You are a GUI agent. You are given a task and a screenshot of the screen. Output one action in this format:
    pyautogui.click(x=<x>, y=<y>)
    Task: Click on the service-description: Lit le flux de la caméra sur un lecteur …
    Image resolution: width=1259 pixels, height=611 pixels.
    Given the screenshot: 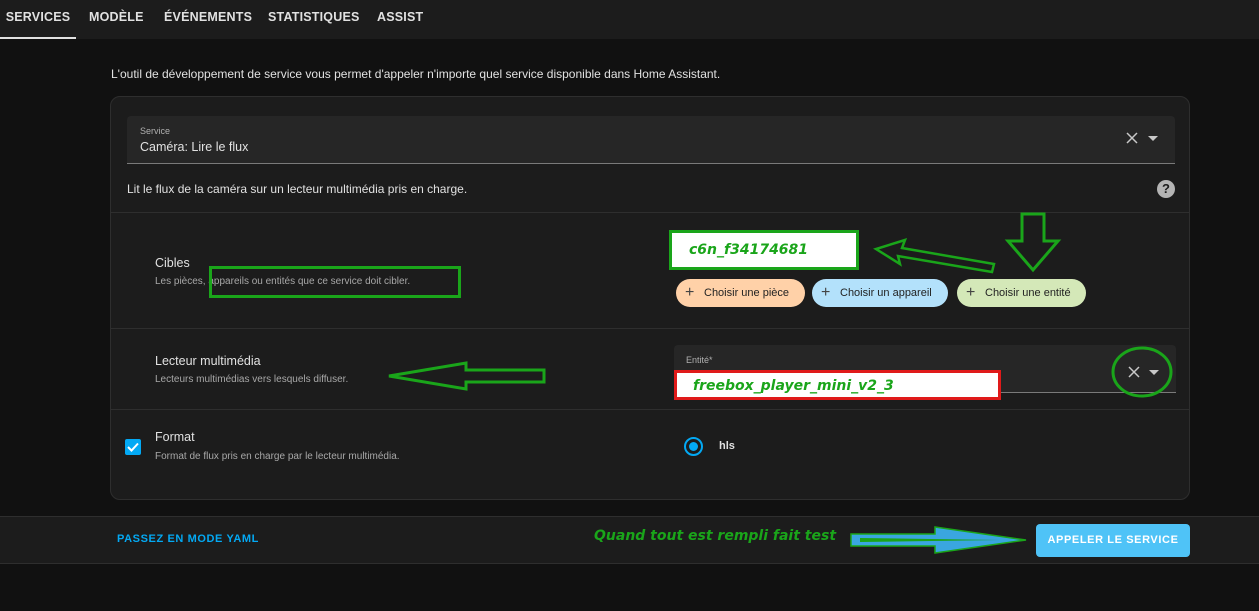 What is the action you would take?
    pyautogui.click(x=297, y=189)
    